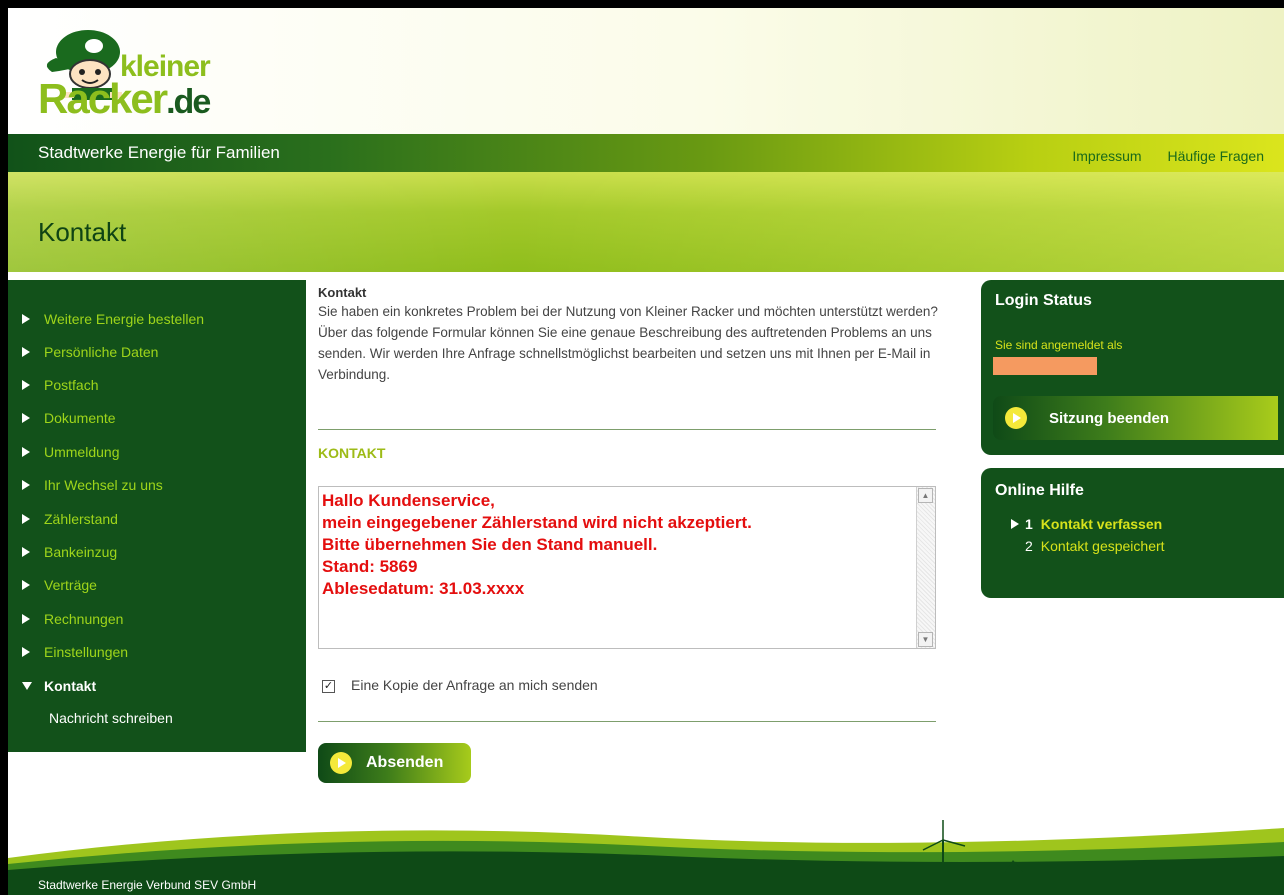  I want to click on footer: Stadtwerke Energie Verbund SEV GmbH, so click(646, 846).